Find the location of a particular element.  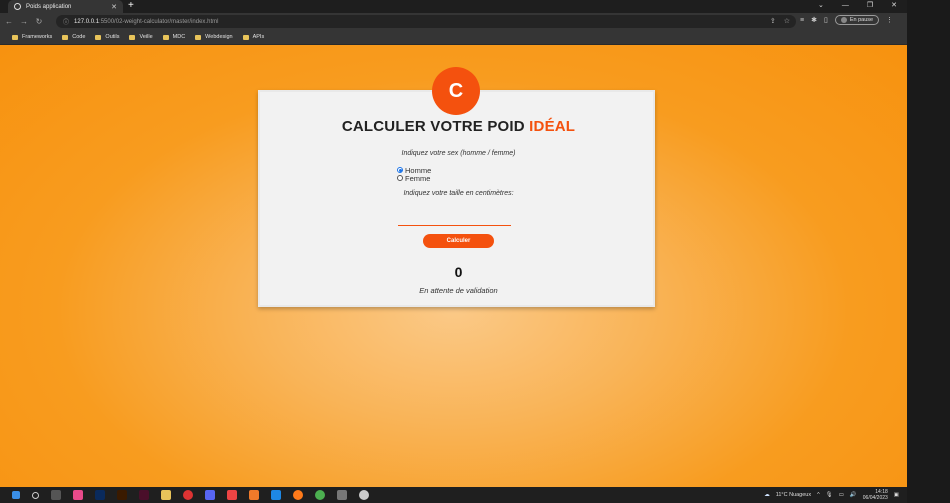

tab-favicon-icon is located at coordinates (17, 6).